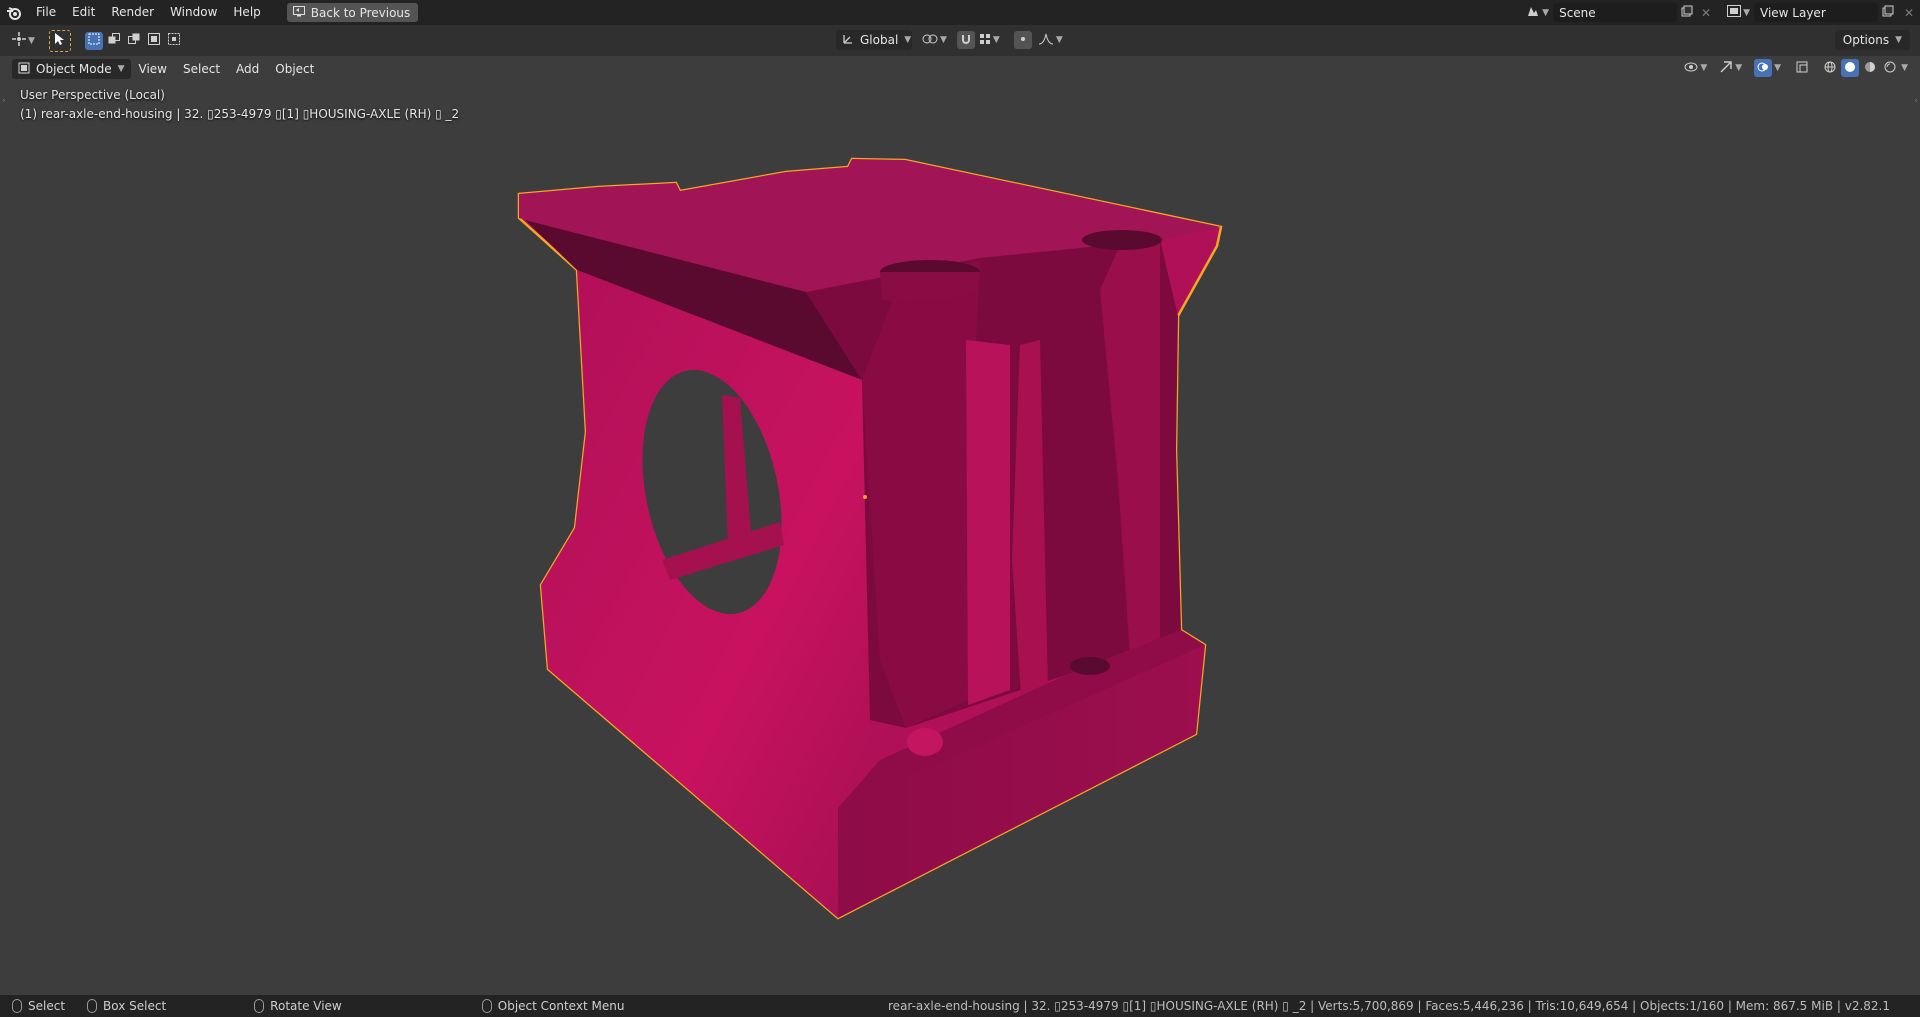 The width and height of the screenshot is (1920, 1017). I want to click on status-rotate-hint: Rotate View, so click(298, 1006).